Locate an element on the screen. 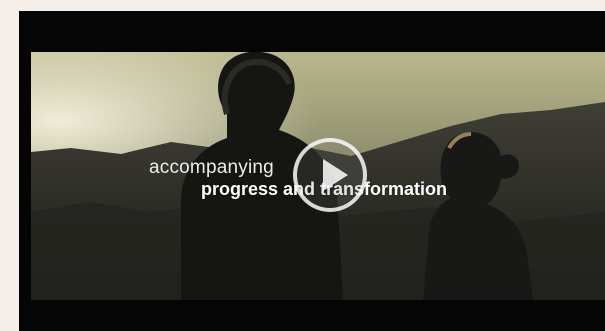 This screenshot has height=331, width=605. play-button is located at coordinates (330, 175).